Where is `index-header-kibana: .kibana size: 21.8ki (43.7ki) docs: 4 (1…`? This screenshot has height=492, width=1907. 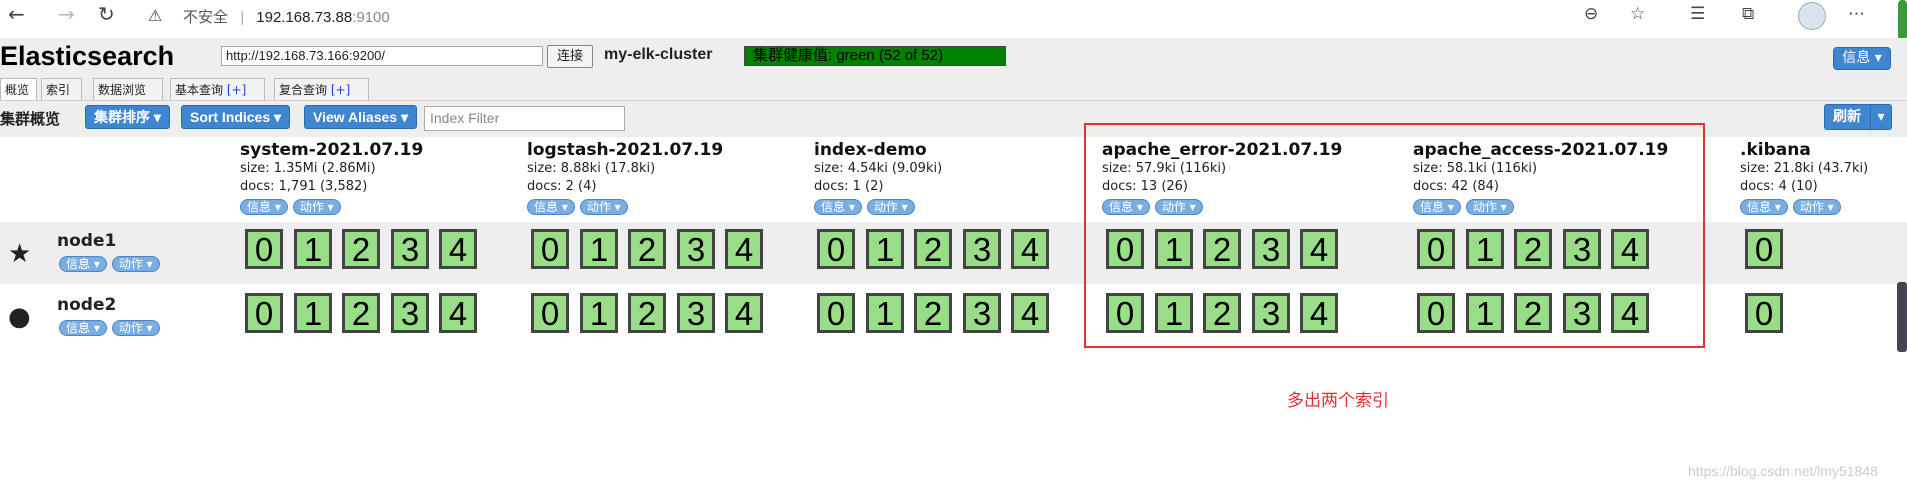 index-header-kibana: .kibana size: 21.8ki (43.7ki) docs: 4 (1… is located at coordinates (1804, 177).